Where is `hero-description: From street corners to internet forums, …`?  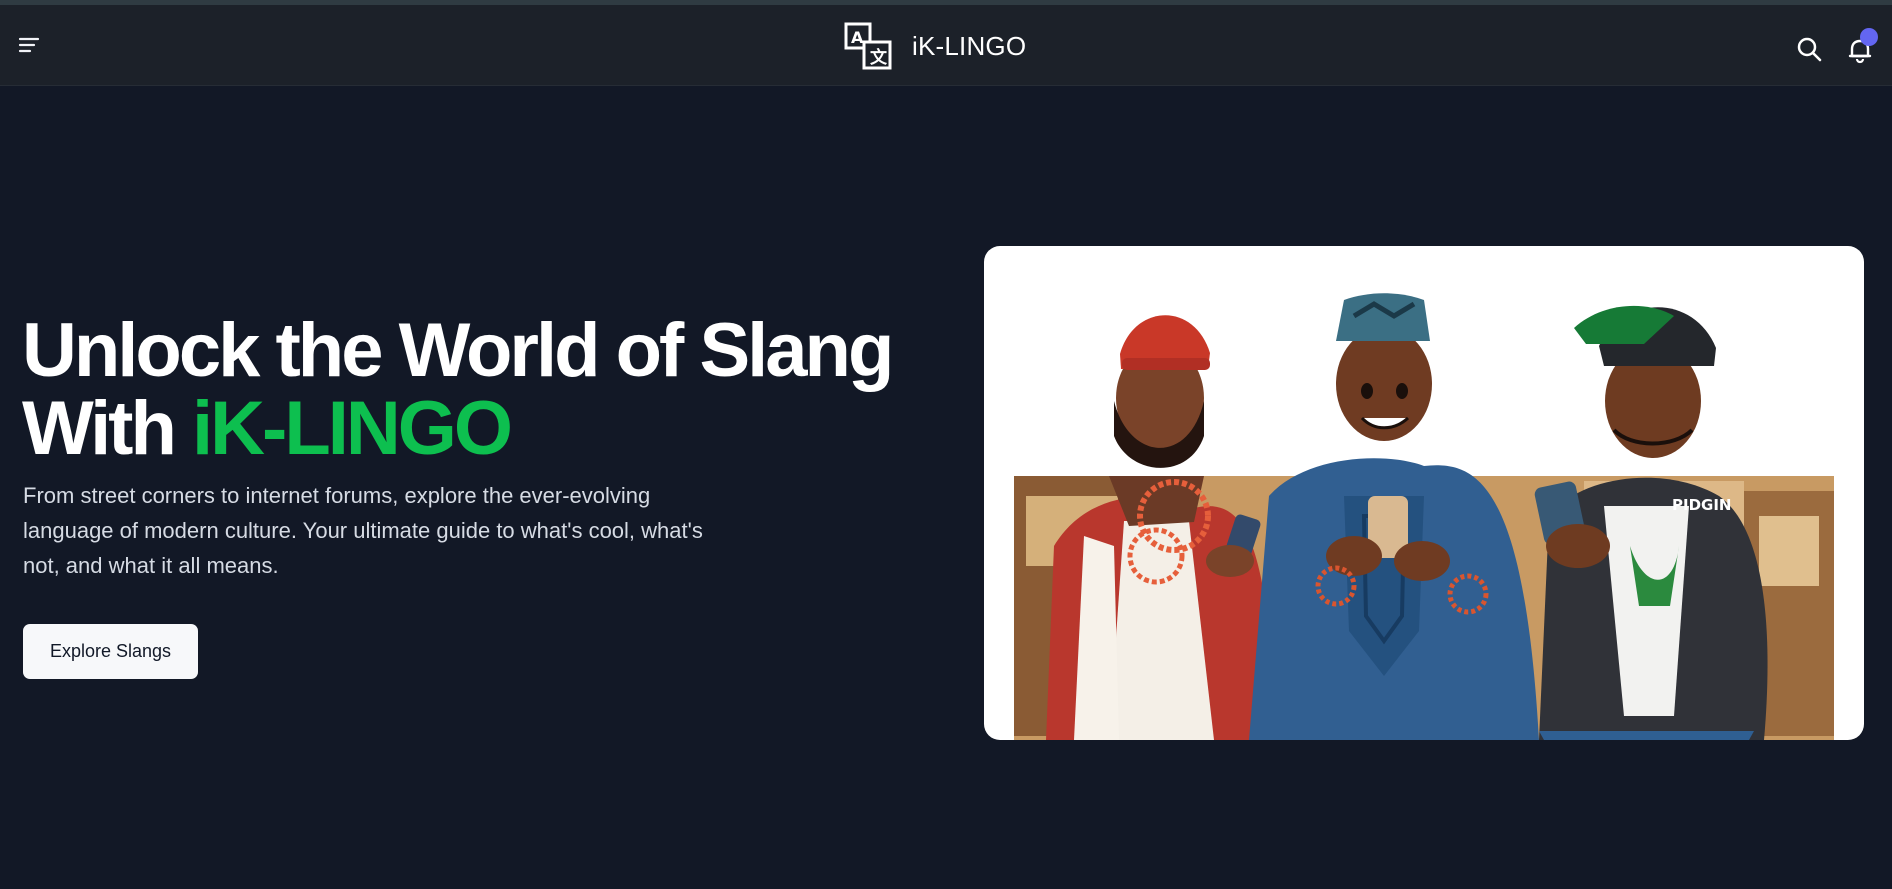 hero-description: From street corners to internet forums, … is located at coordinates (363, 530).